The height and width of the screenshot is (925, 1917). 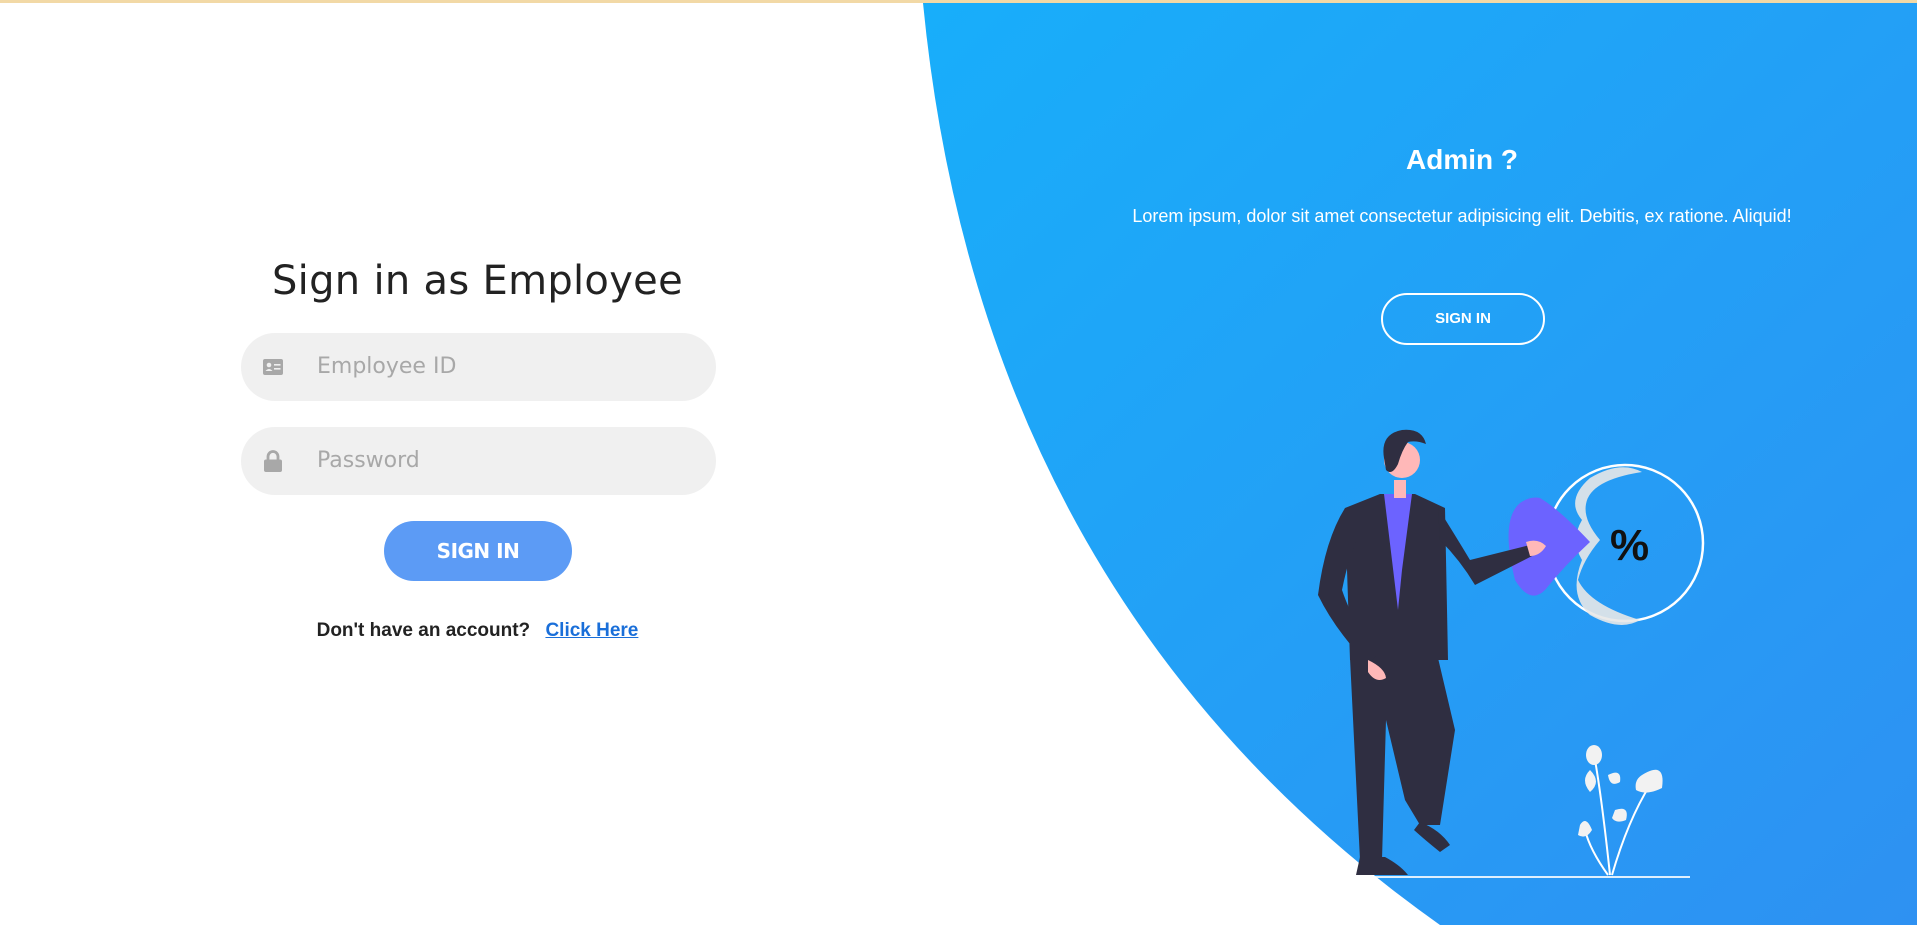 I want to click on signup-link: Click Here, so click(x=591, y=630).